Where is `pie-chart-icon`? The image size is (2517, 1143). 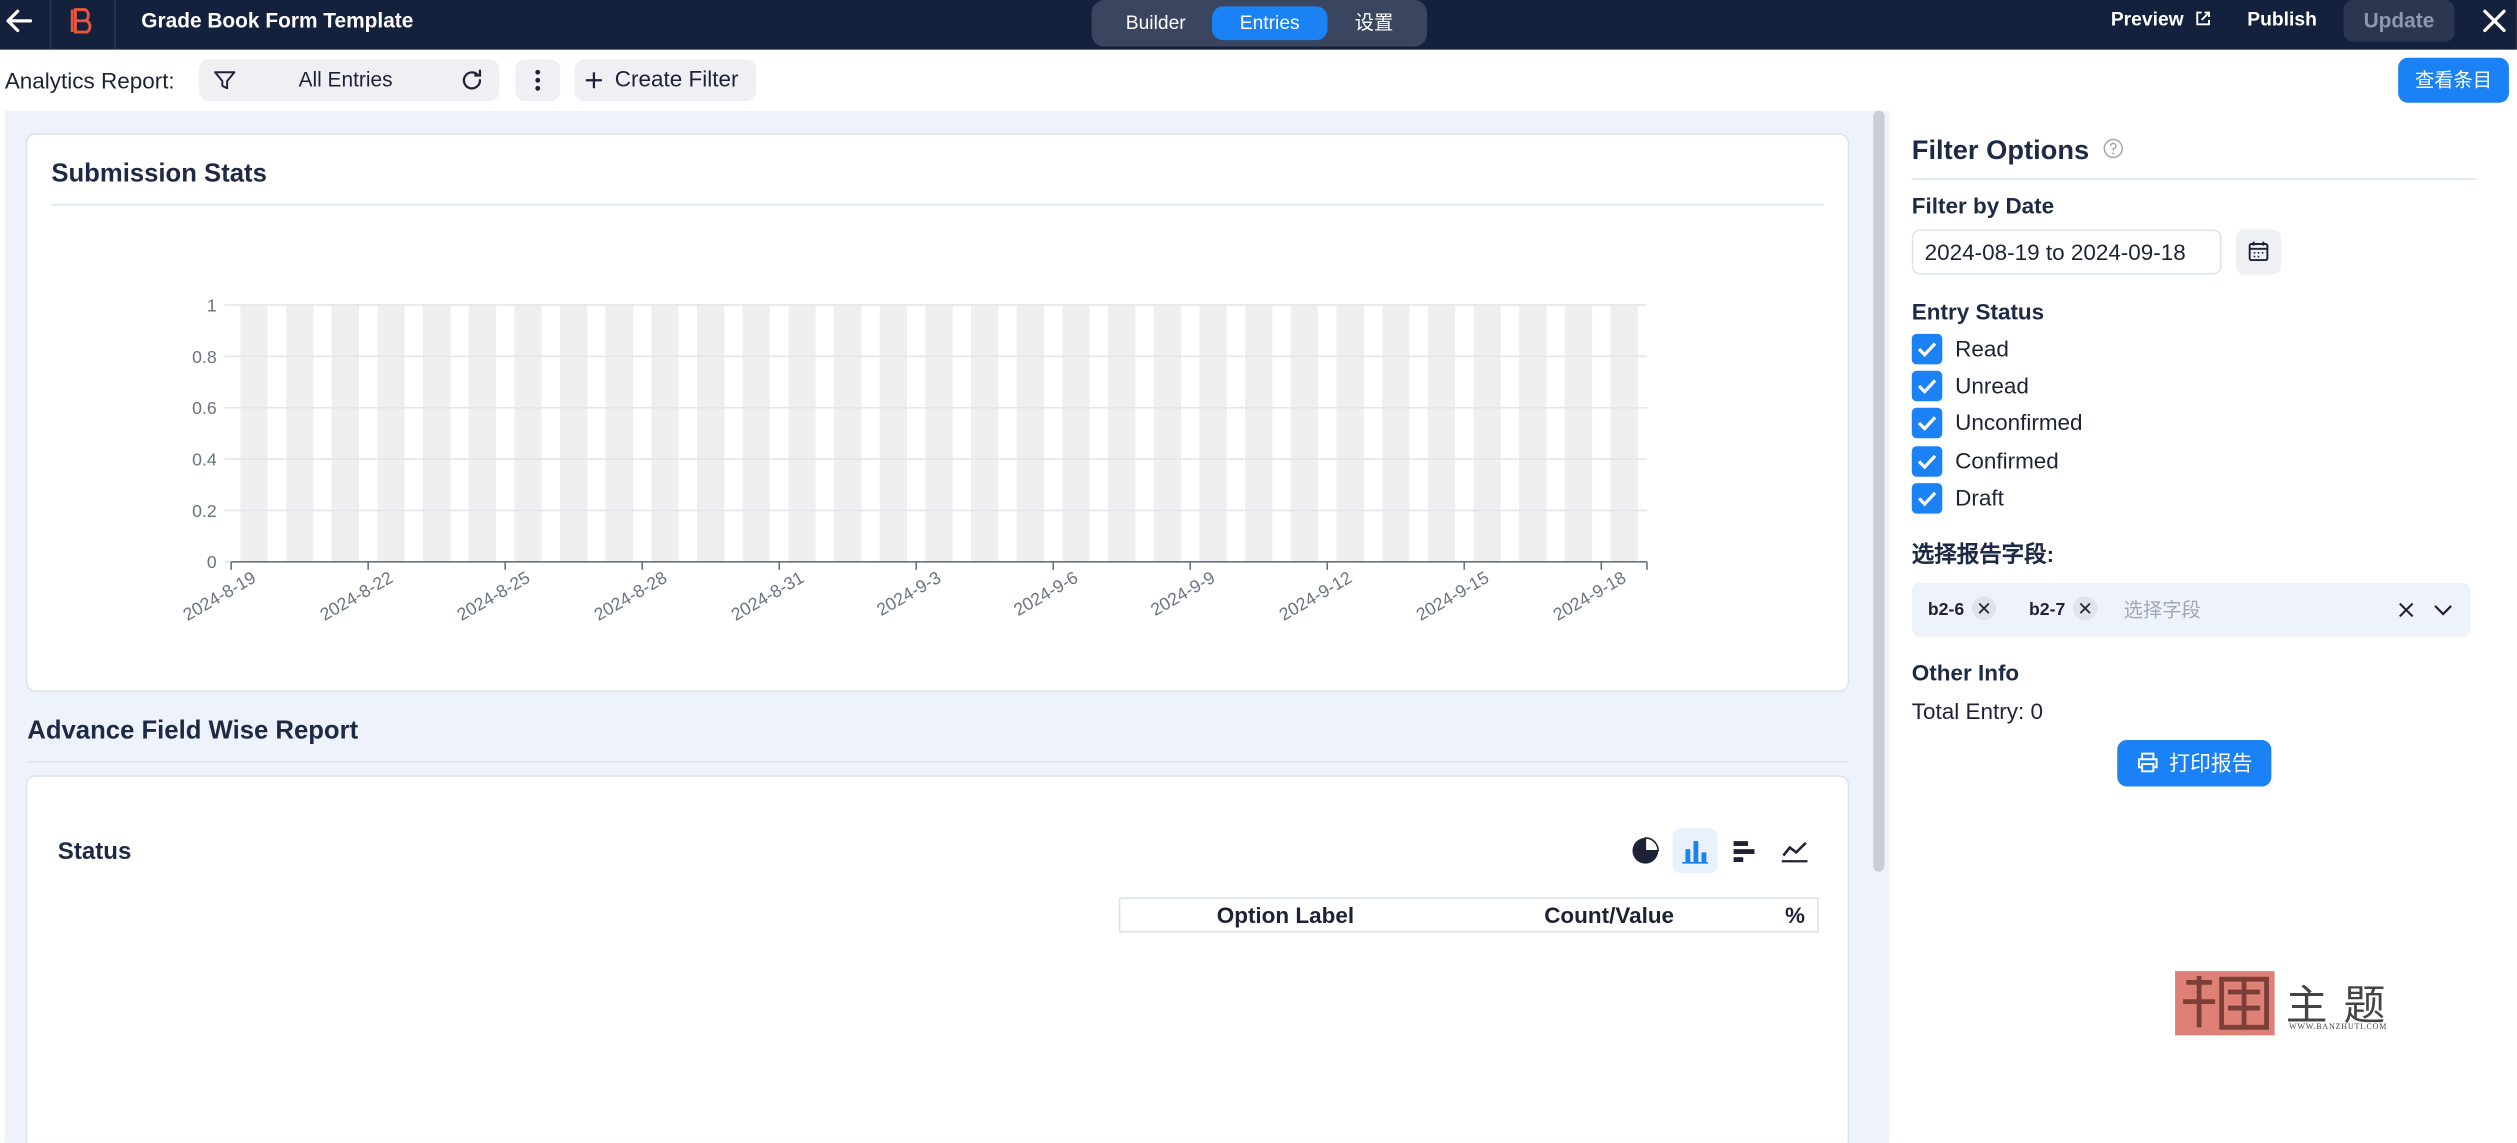 pie-chart-icon is located at coordinates (1645, 850).